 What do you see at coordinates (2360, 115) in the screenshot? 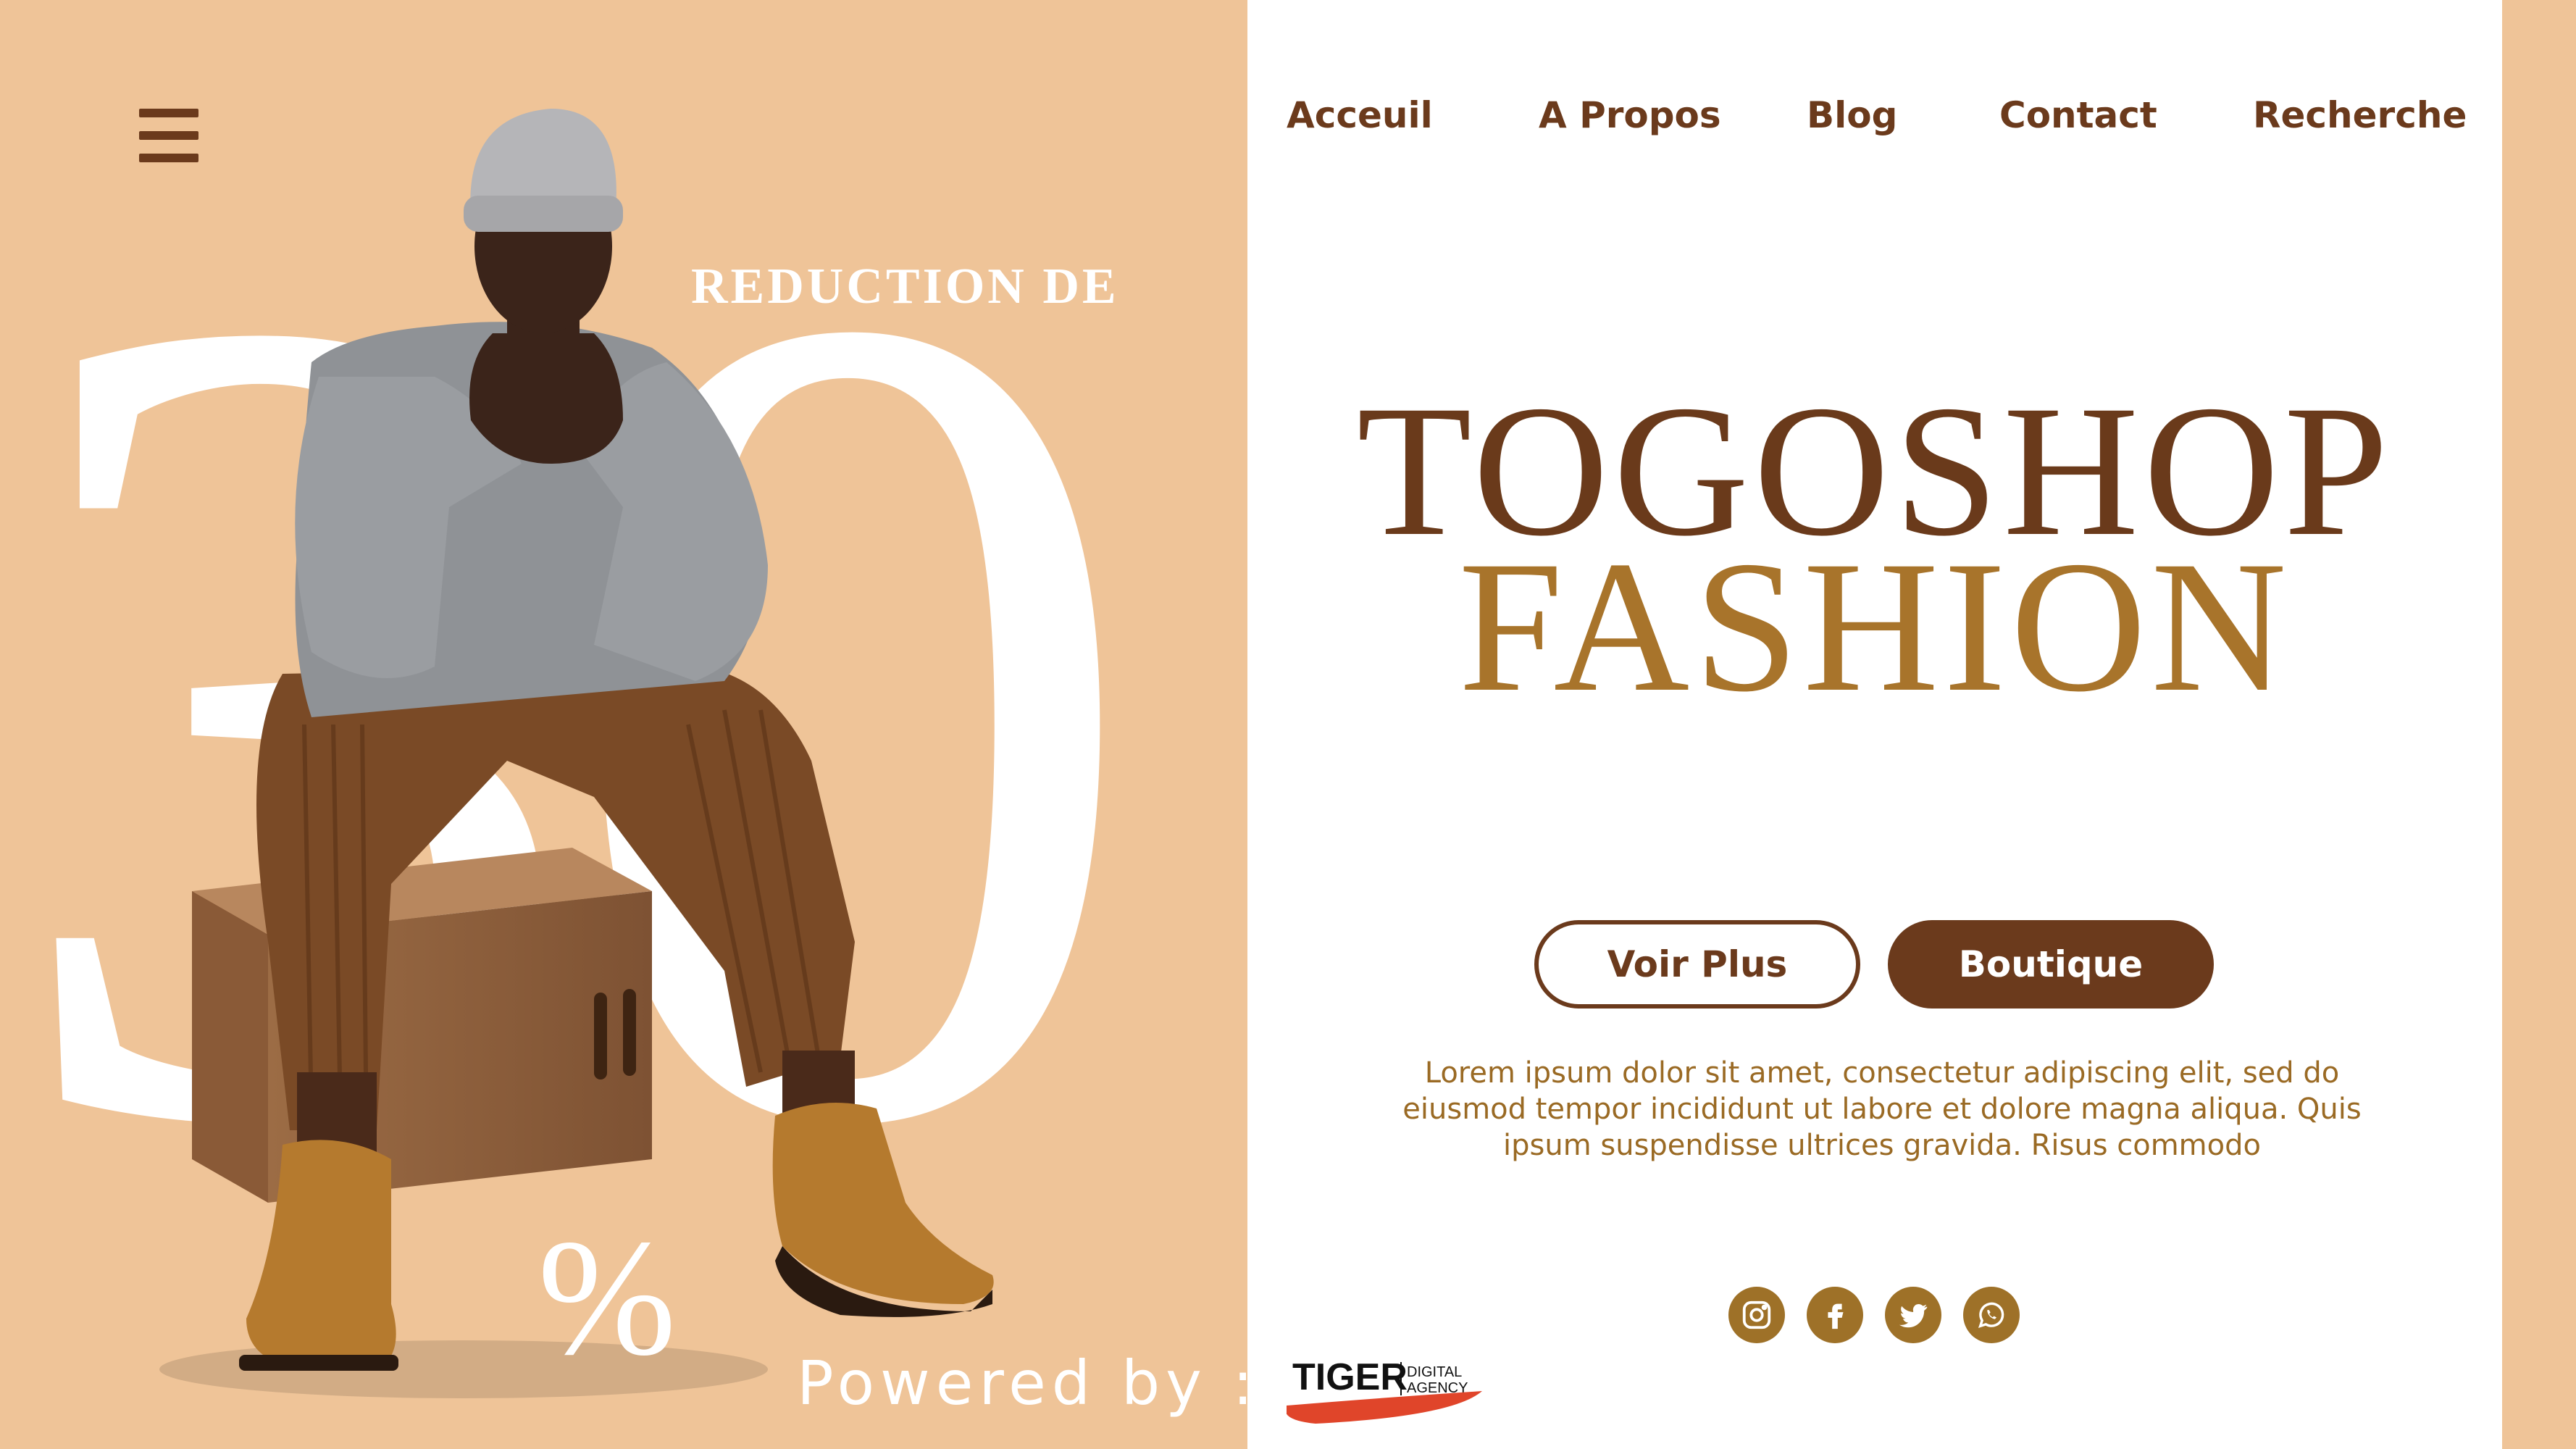
I see `nav-item-recherche: Recherche` at bounding box center [2360, 115].